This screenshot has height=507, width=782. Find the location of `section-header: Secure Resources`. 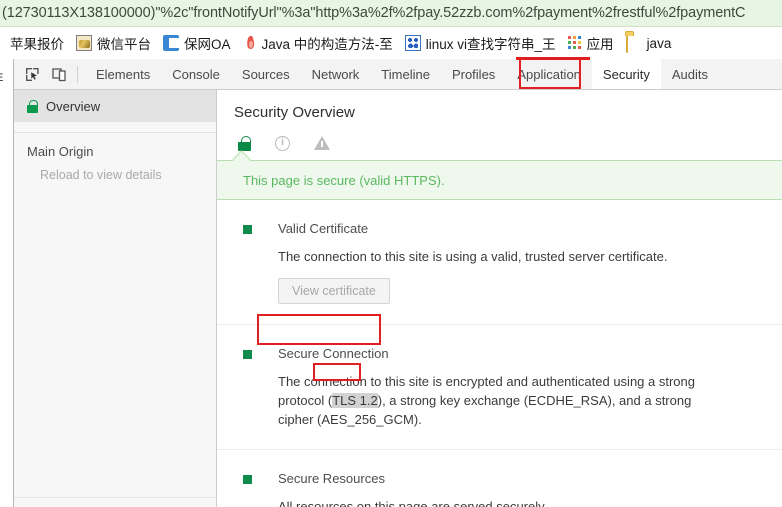

section-header: Secure Resources is located at coordinates (512, 478).